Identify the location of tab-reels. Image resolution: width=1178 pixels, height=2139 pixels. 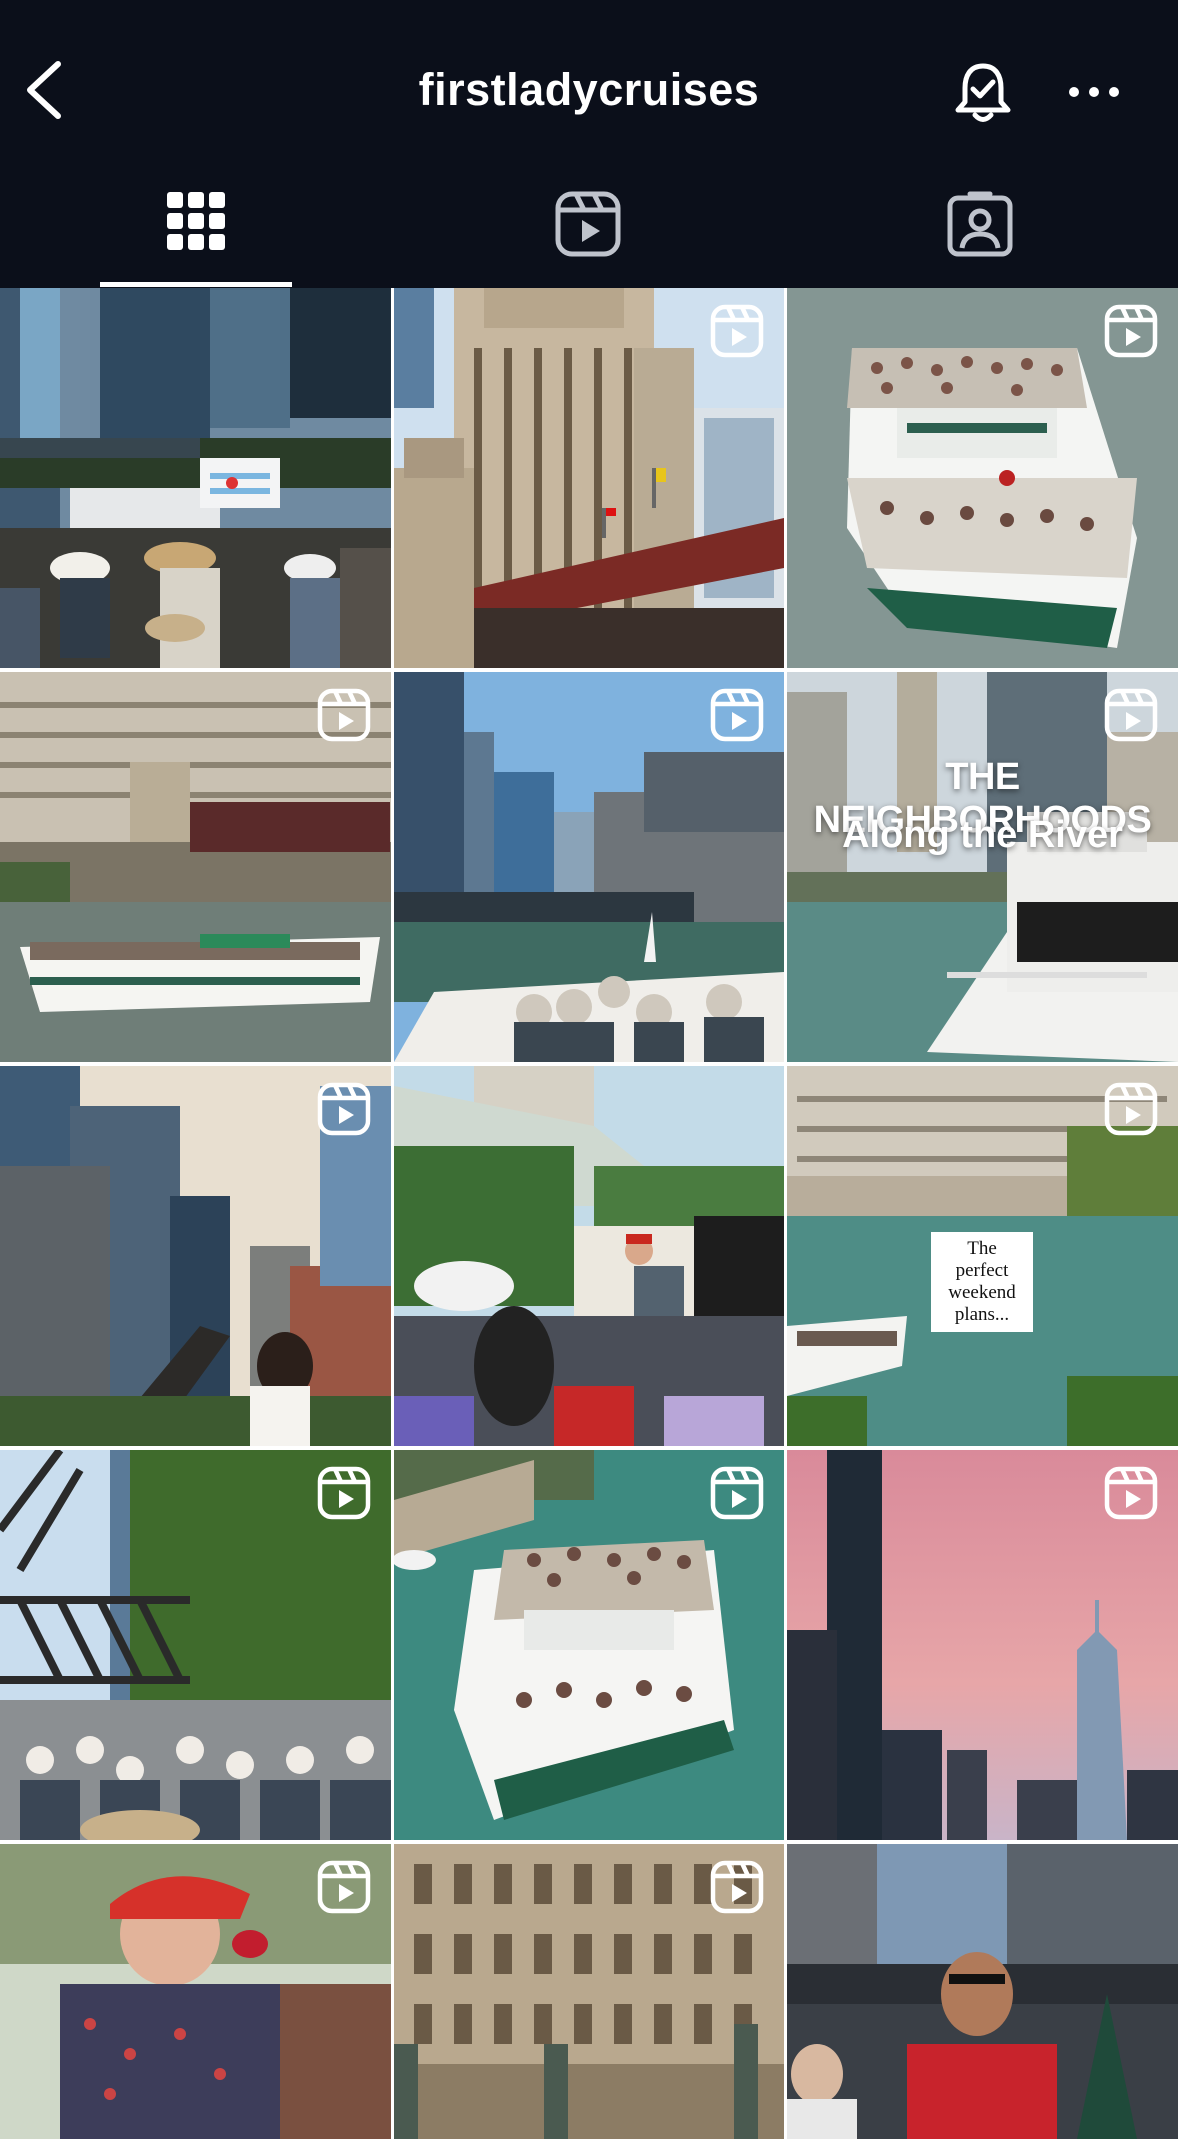
(588, 234).